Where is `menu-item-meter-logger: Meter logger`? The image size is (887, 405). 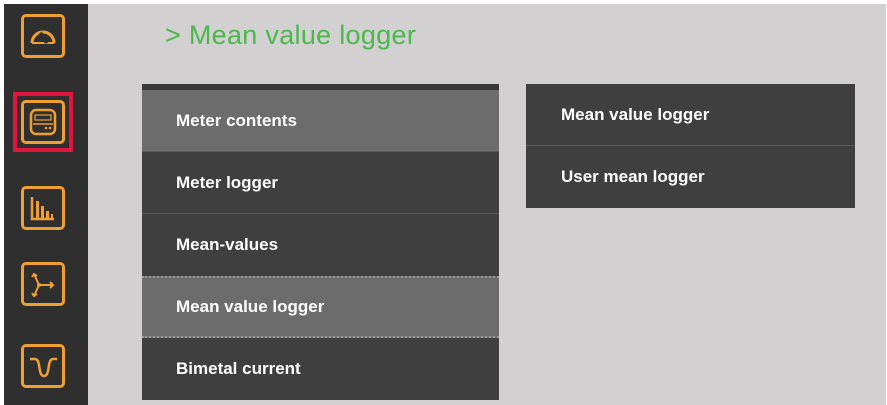
menu-item-meter-logger: Meter logger is located at coordinates (320, 183).